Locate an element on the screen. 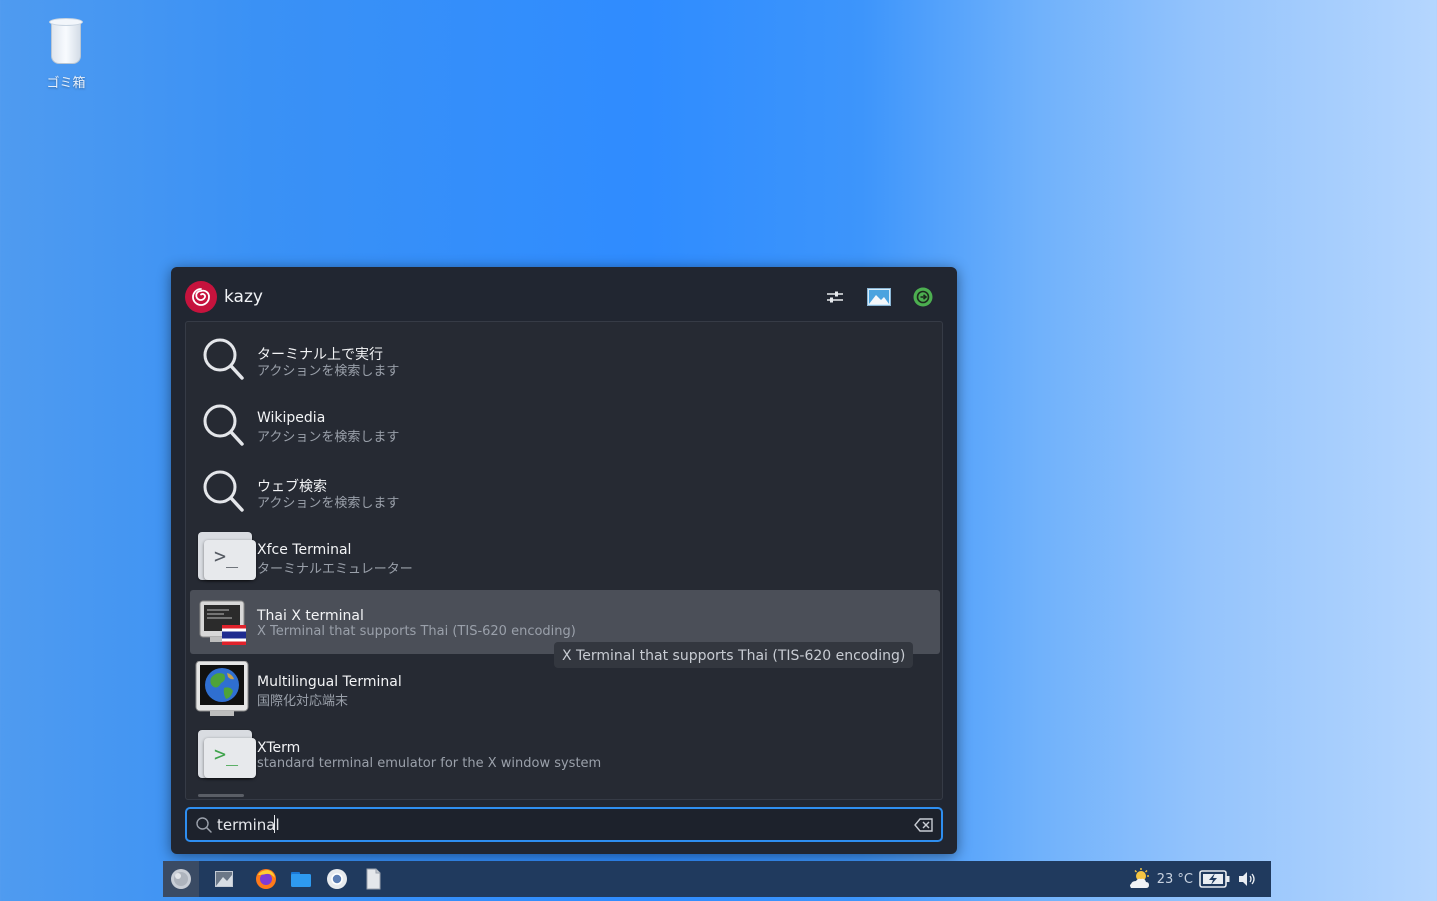  result-title: Wikipedia is located at coordinates (291, 418).